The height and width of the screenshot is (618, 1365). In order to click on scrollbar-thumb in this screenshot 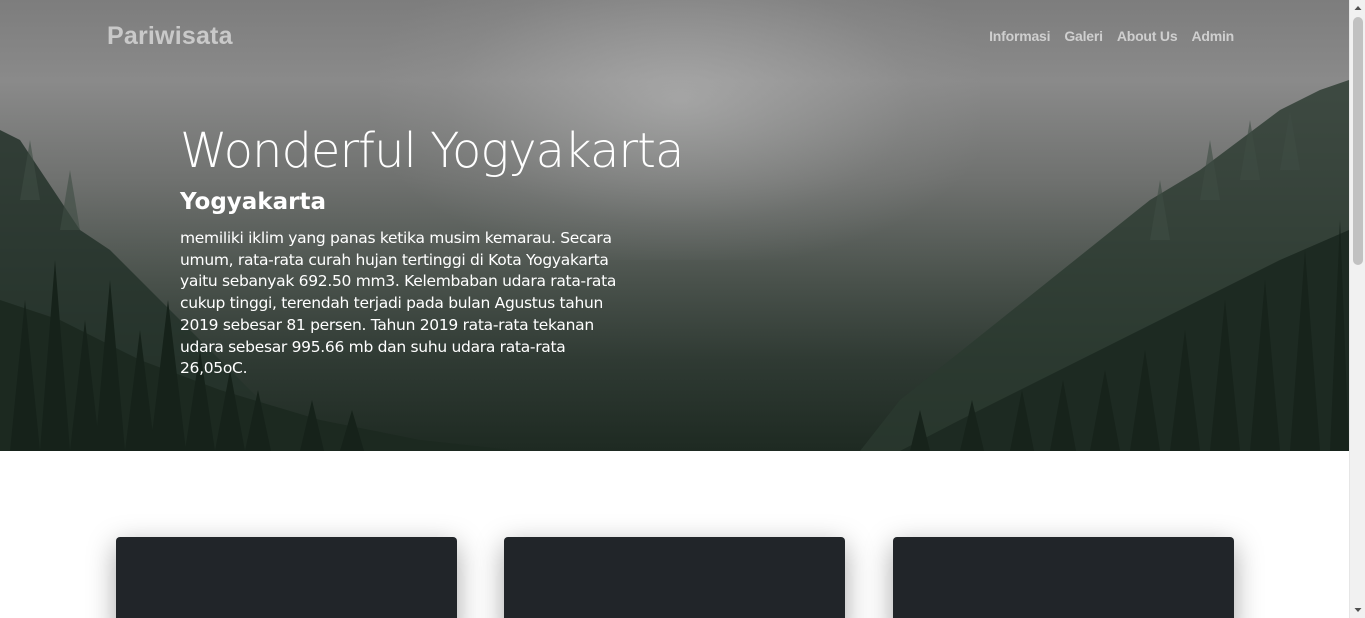, I will do `click(1358, 141)`.